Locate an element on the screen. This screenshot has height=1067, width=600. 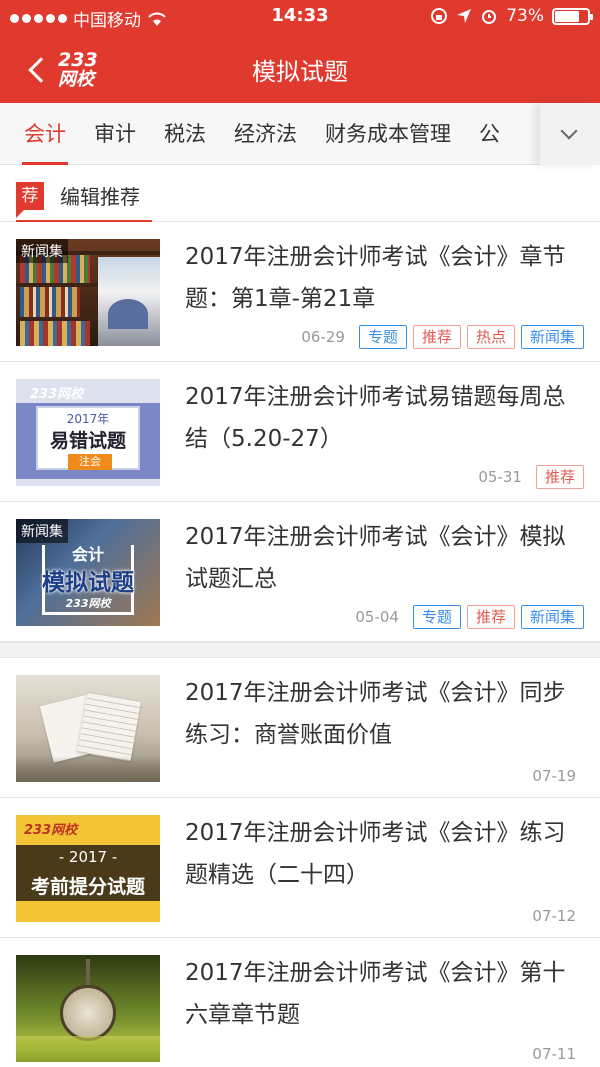
rotation-lock-icon is located at coordinates (439, 16).